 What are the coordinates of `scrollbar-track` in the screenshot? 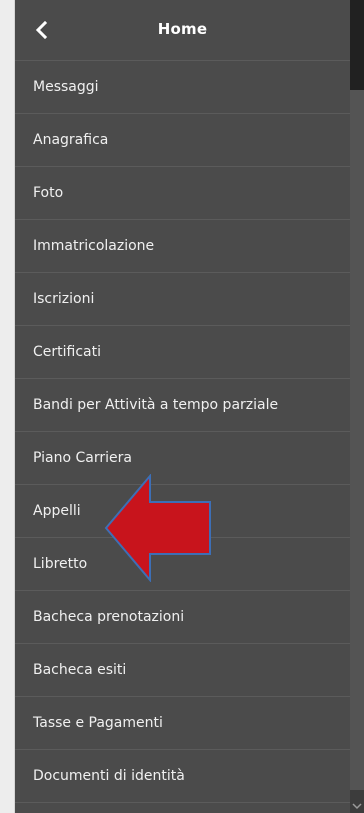 It's located at (357, 45).